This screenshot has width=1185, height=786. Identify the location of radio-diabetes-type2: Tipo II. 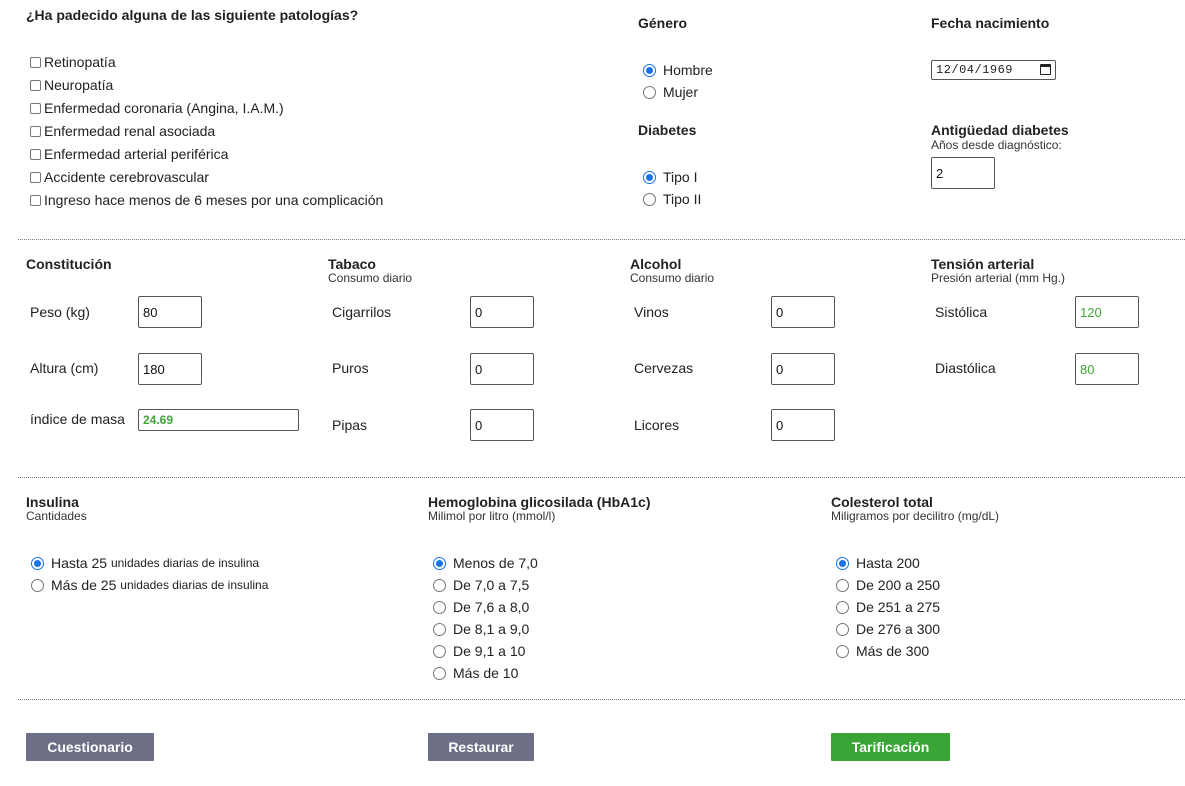
(672, 199).